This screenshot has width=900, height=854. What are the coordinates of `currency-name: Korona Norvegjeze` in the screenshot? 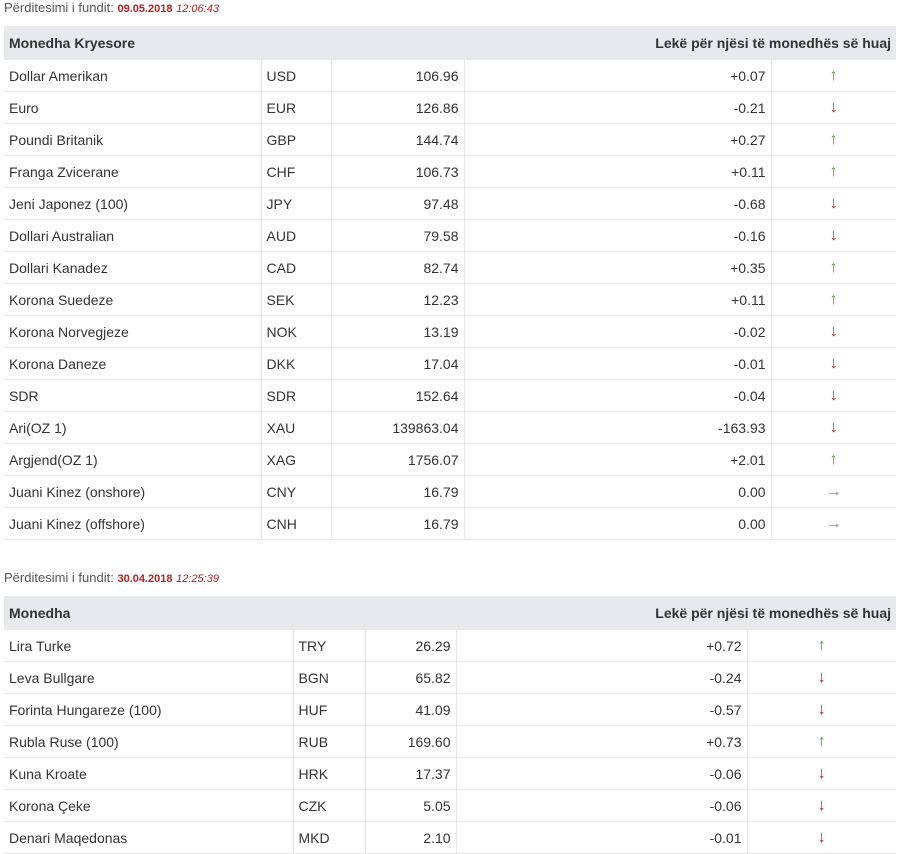 It's located at (133, 331).